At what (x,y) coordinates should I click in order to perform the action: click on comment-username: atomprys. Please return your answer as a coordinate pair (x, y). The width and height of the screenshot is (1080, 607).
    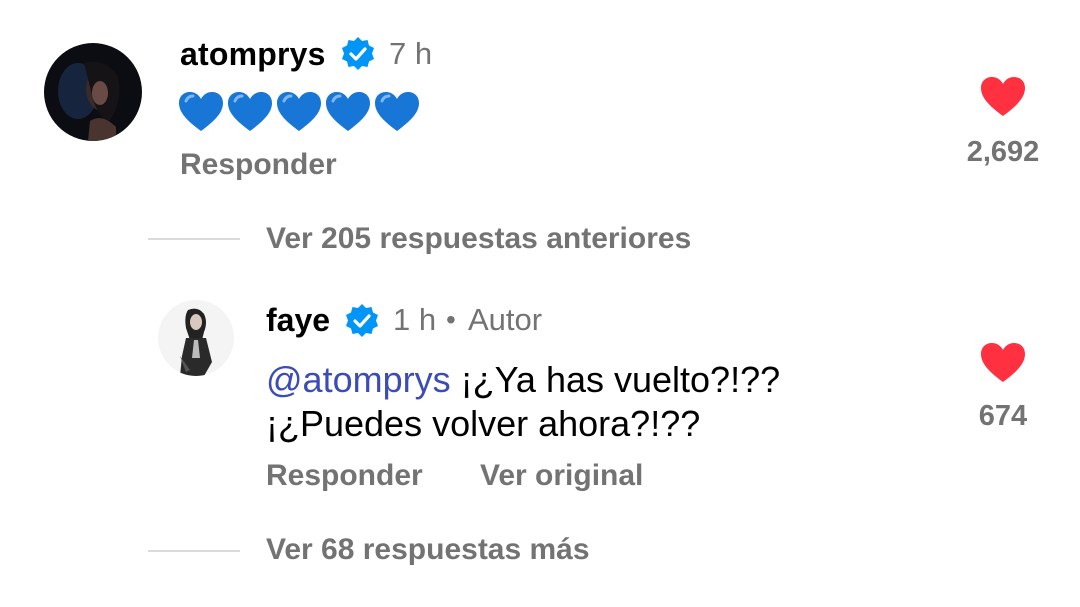
    Looking at the image, I should click on (253, 54).